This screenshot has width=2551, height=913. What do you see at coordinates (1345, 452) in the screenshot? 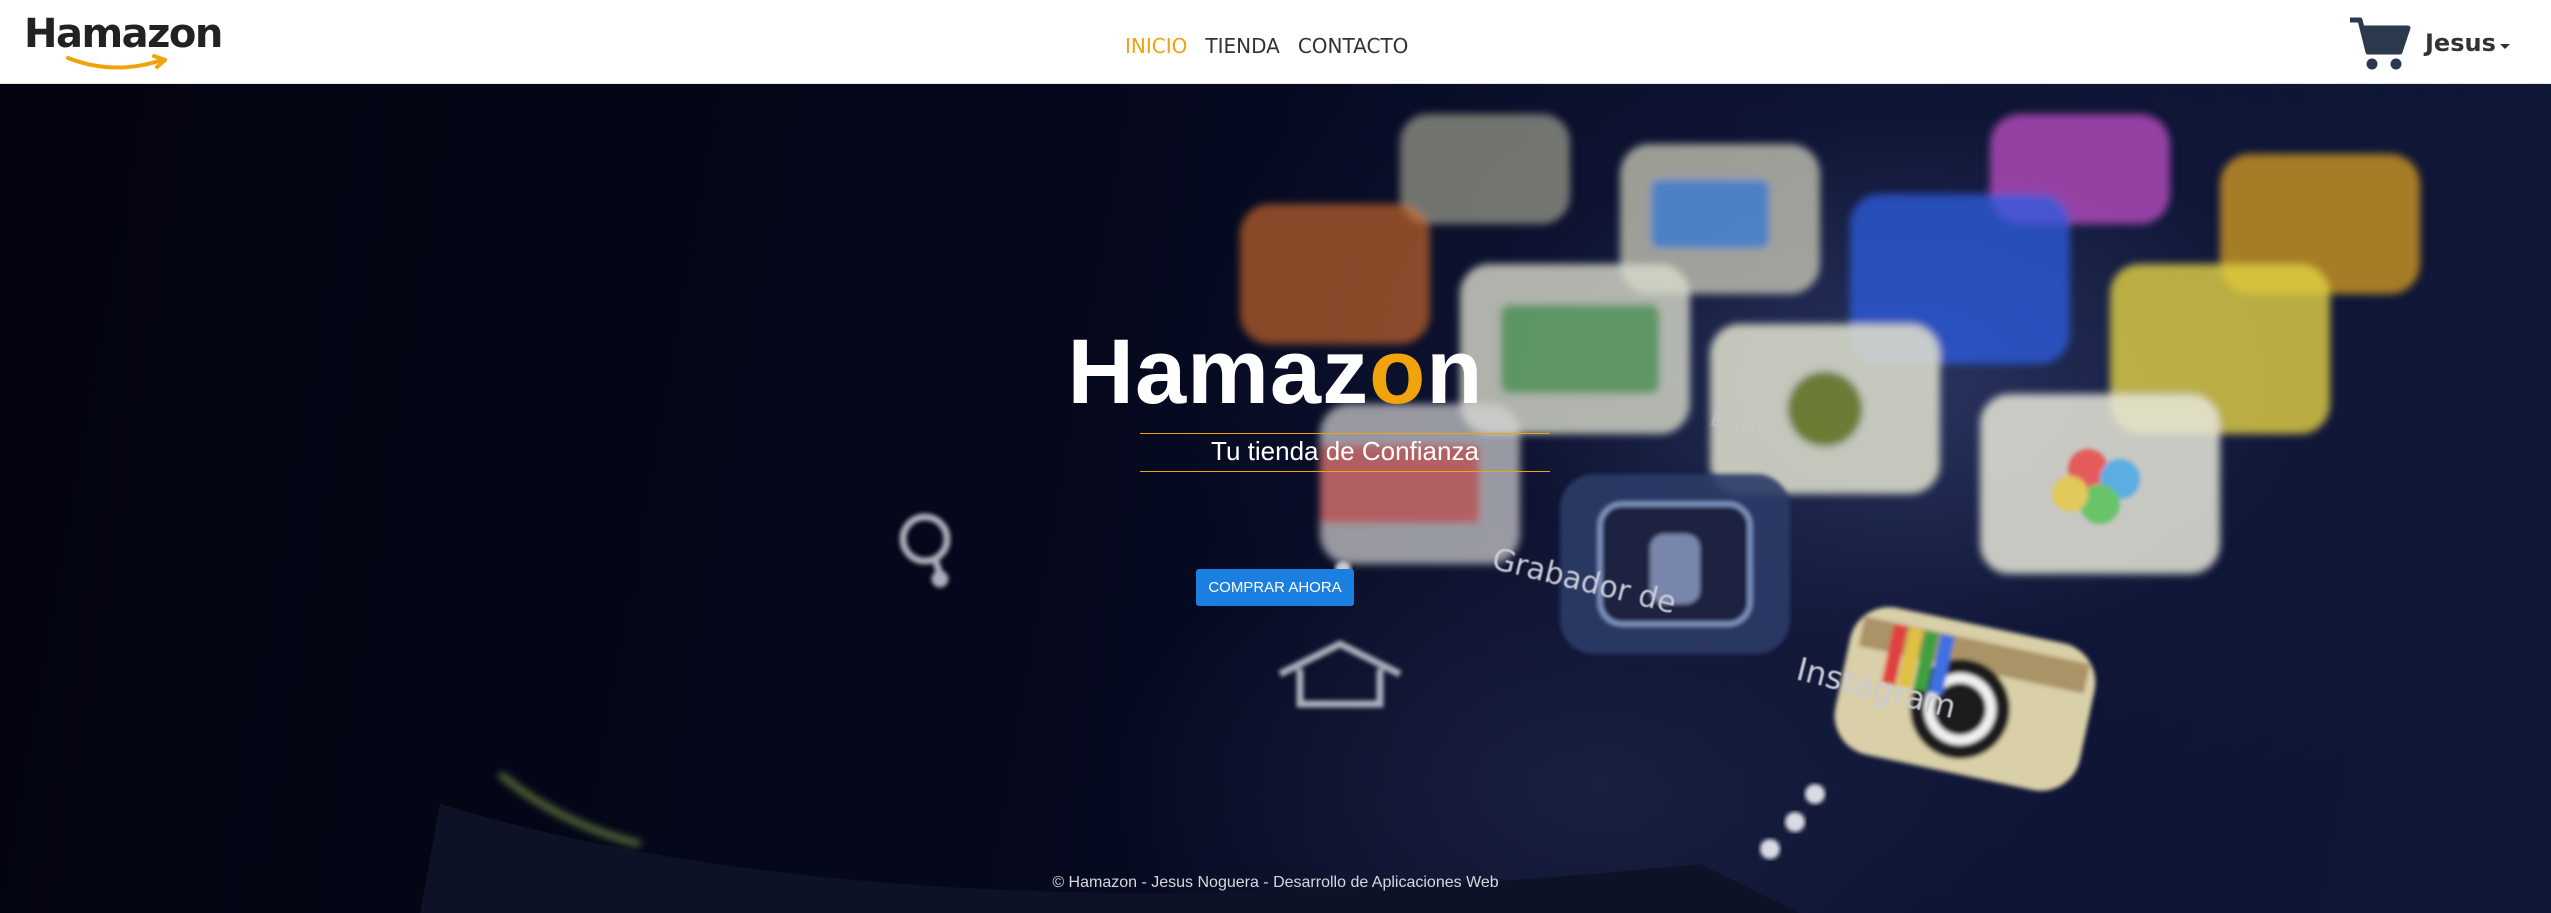
I see `hero-subtitle: Tu tienda de Confianza` at bounding box center [1345, 452].